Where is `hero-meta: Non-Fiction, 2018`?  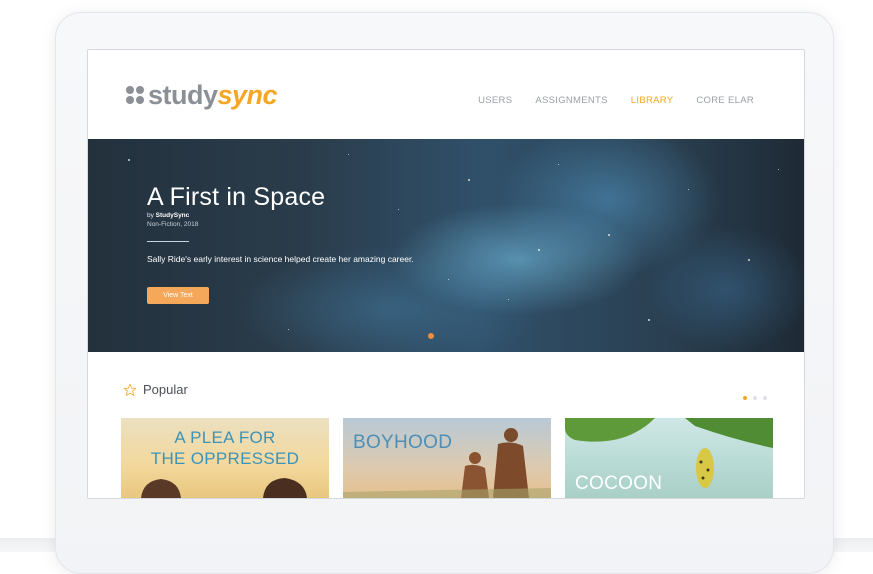
hero-meta: Non-Fiction, 2018 is located at coordinates (173, 224).